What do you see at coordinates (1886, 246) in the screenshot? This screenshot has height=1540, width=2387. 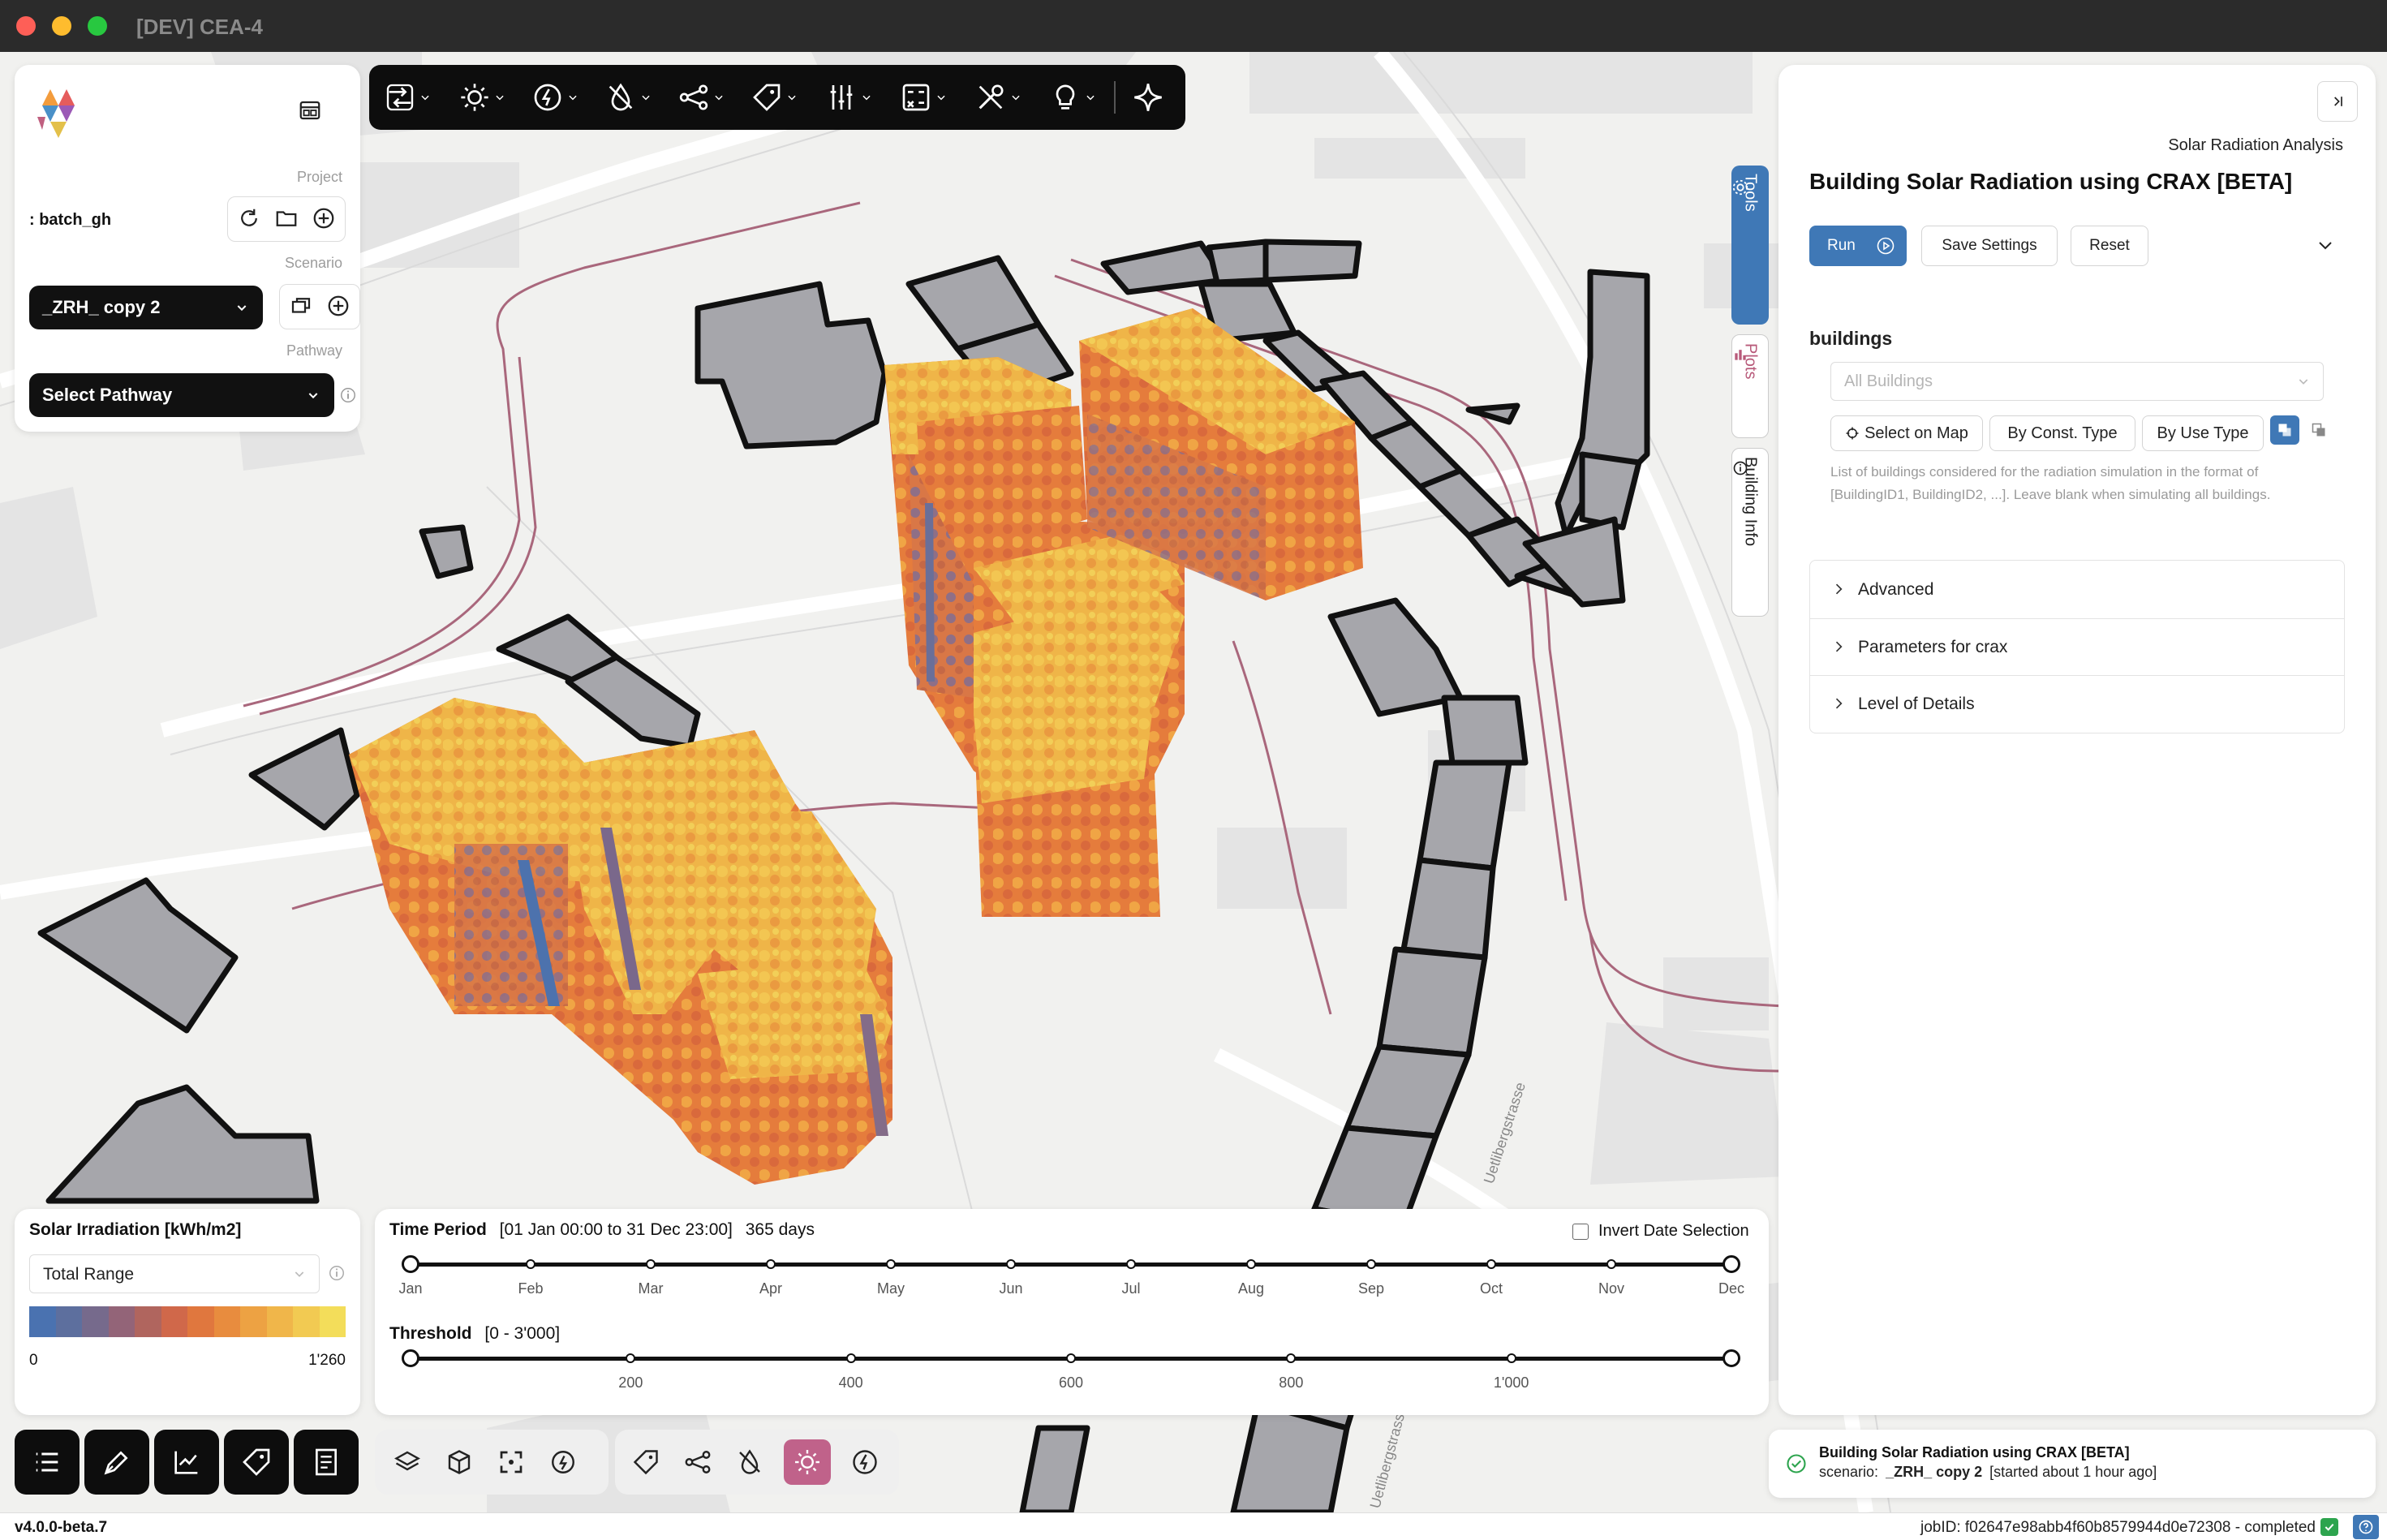 I see `play-icon` at bounding box center [1886, 246].